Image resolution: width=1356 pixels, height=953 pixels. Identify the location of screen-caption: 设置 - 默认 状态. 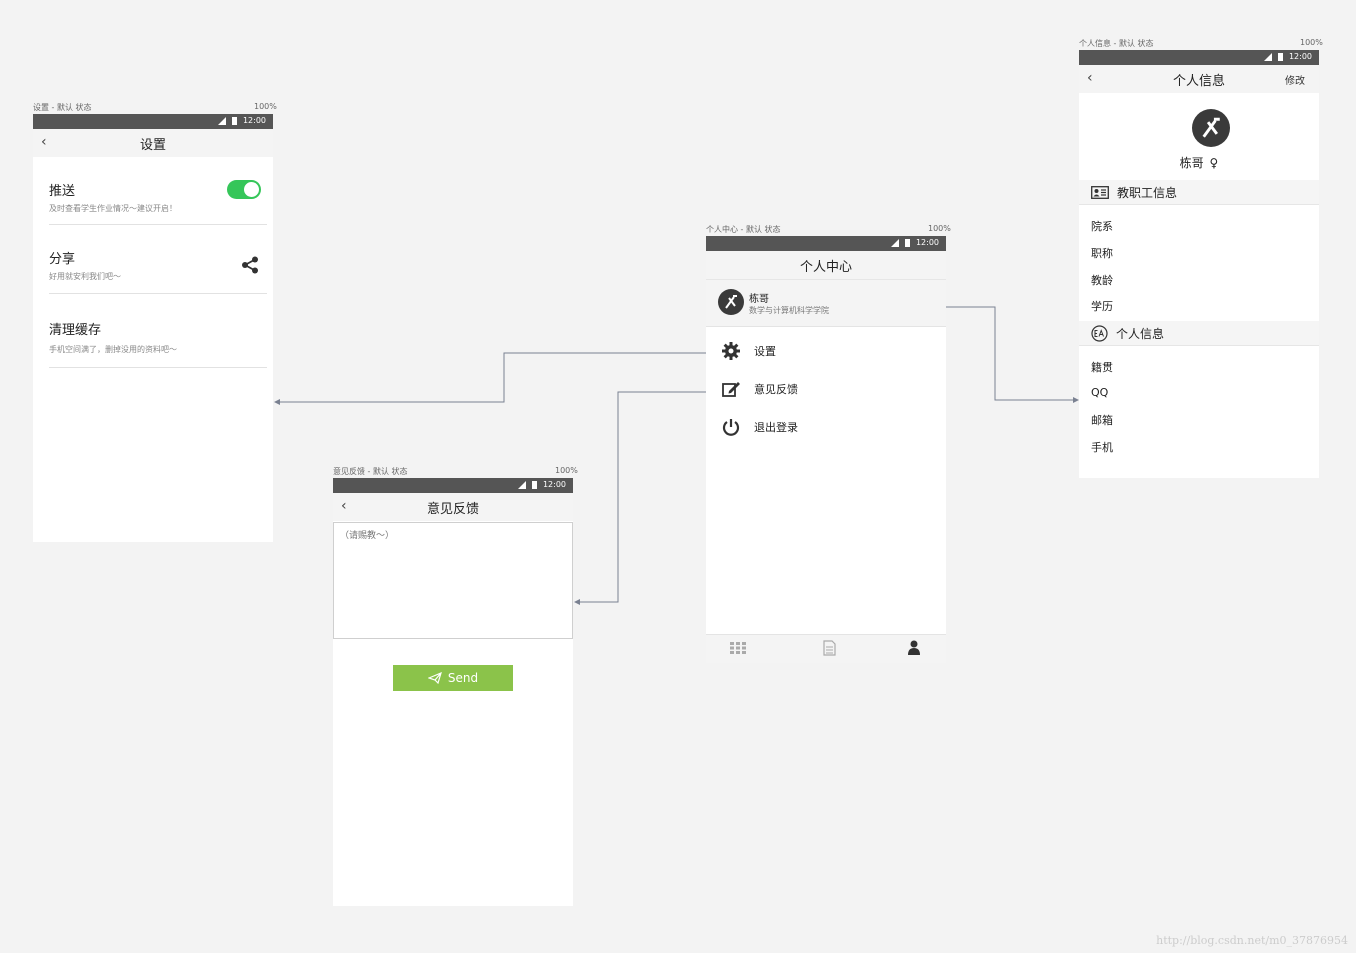
(62, 107).